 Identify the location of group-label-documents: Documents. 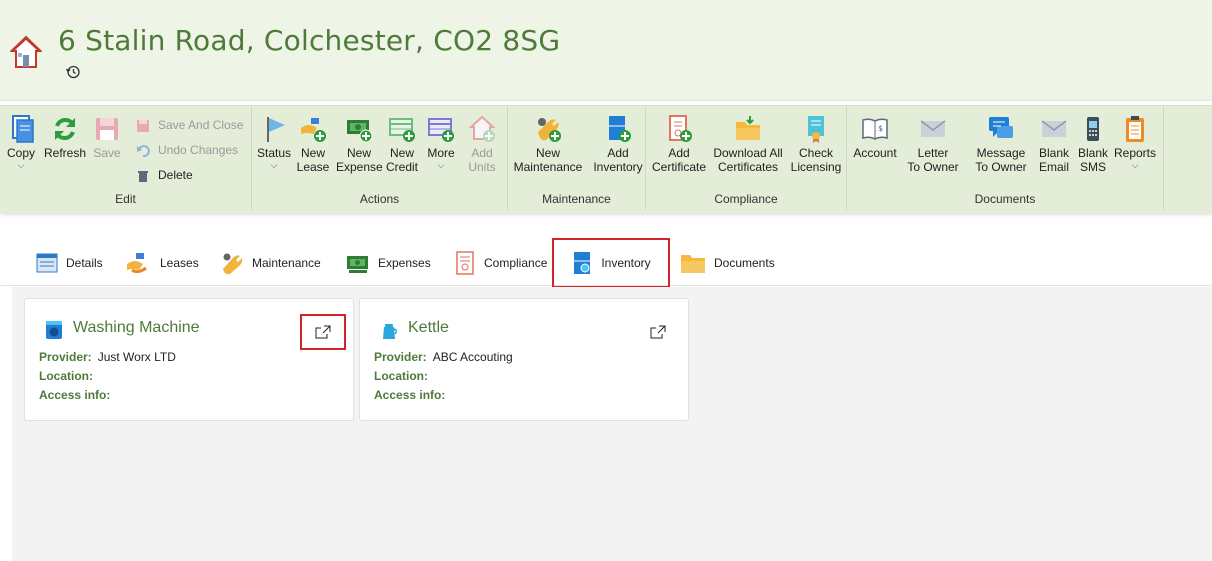
(1005, 199).